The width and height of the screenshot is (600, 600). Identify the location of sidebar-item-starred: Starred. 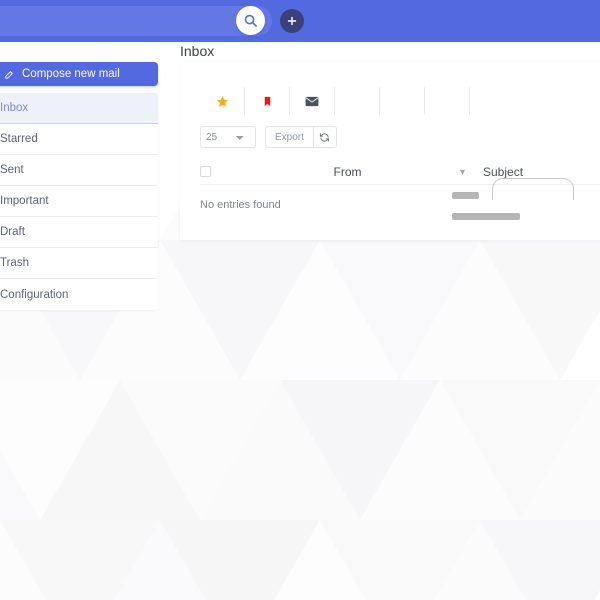
(79, 139).